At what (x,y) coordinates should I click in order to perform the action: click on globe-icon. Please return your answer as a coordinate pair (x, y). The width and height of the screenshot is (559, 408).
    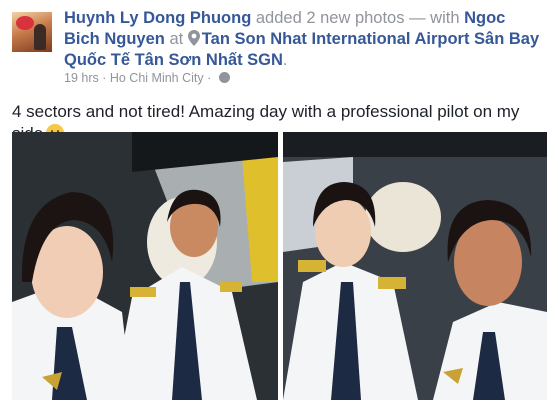
    Looking at the image, I should click on (224, 77).